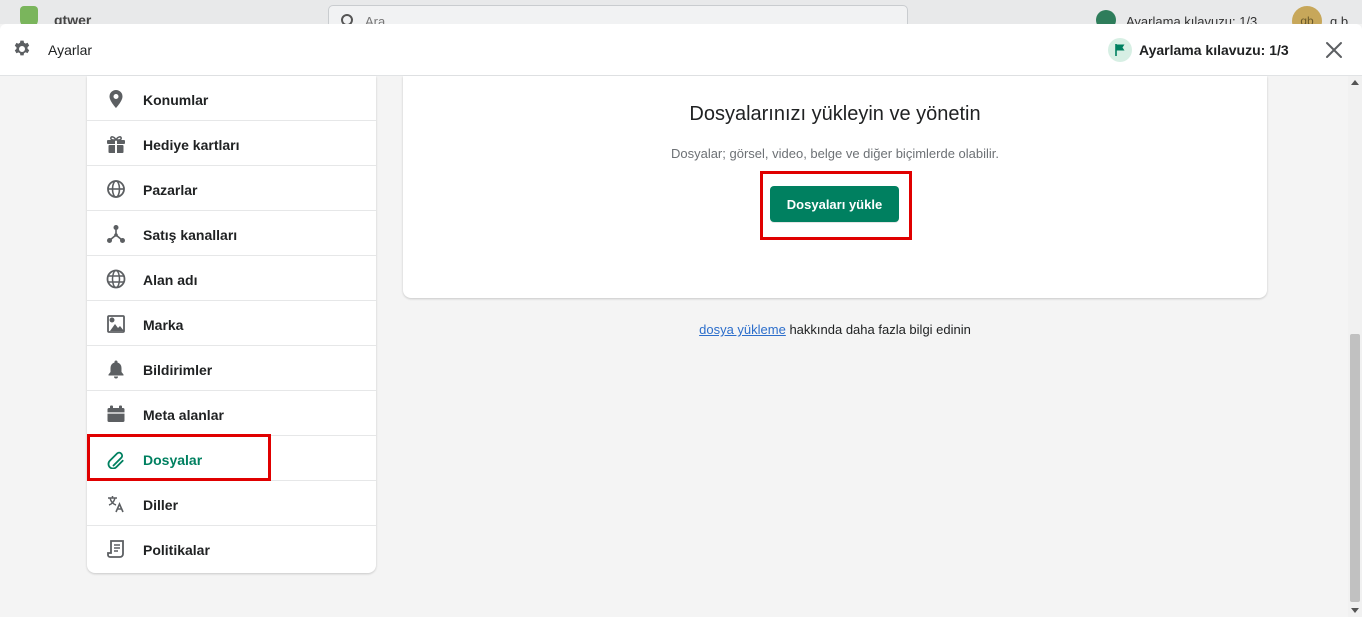  What do you see at coordinates (173, 460) in the screenshot?
I see `sidebar-item-label: Dosyalar` at bounding box center [173, 460].